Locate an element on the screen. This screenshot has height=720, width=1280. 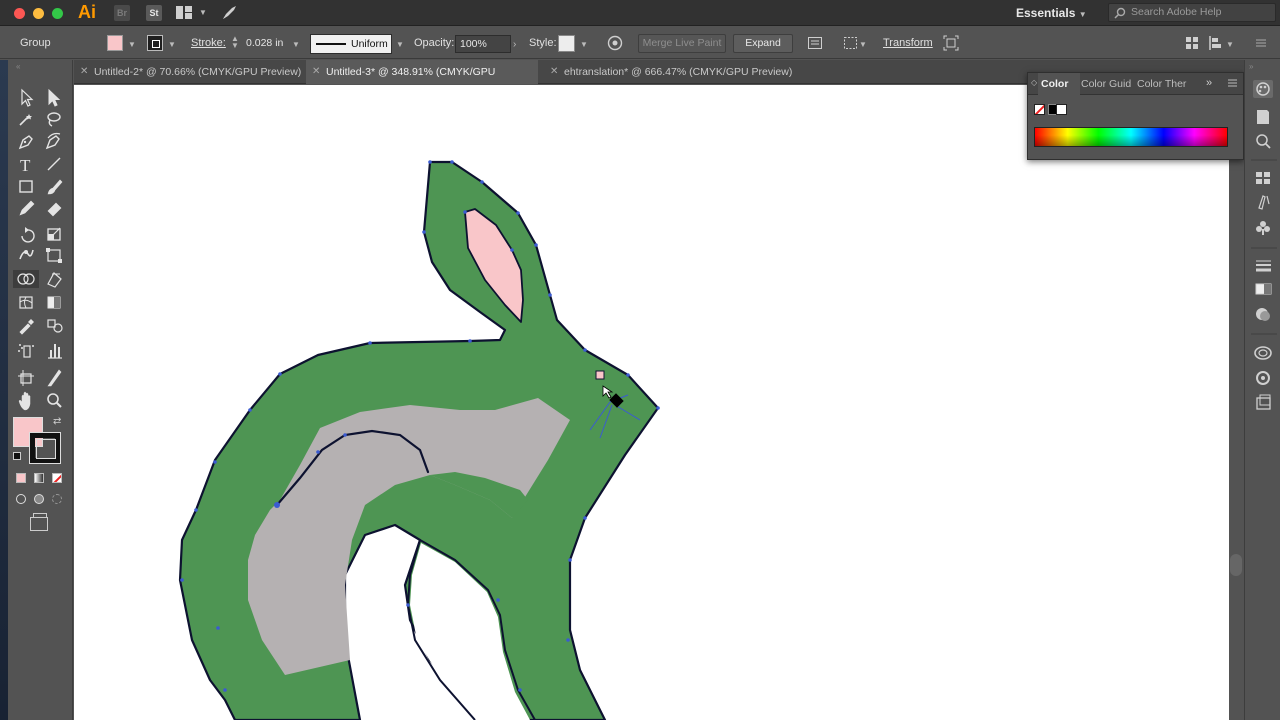
color-themes-icon is located at coordinates (1263, 141).